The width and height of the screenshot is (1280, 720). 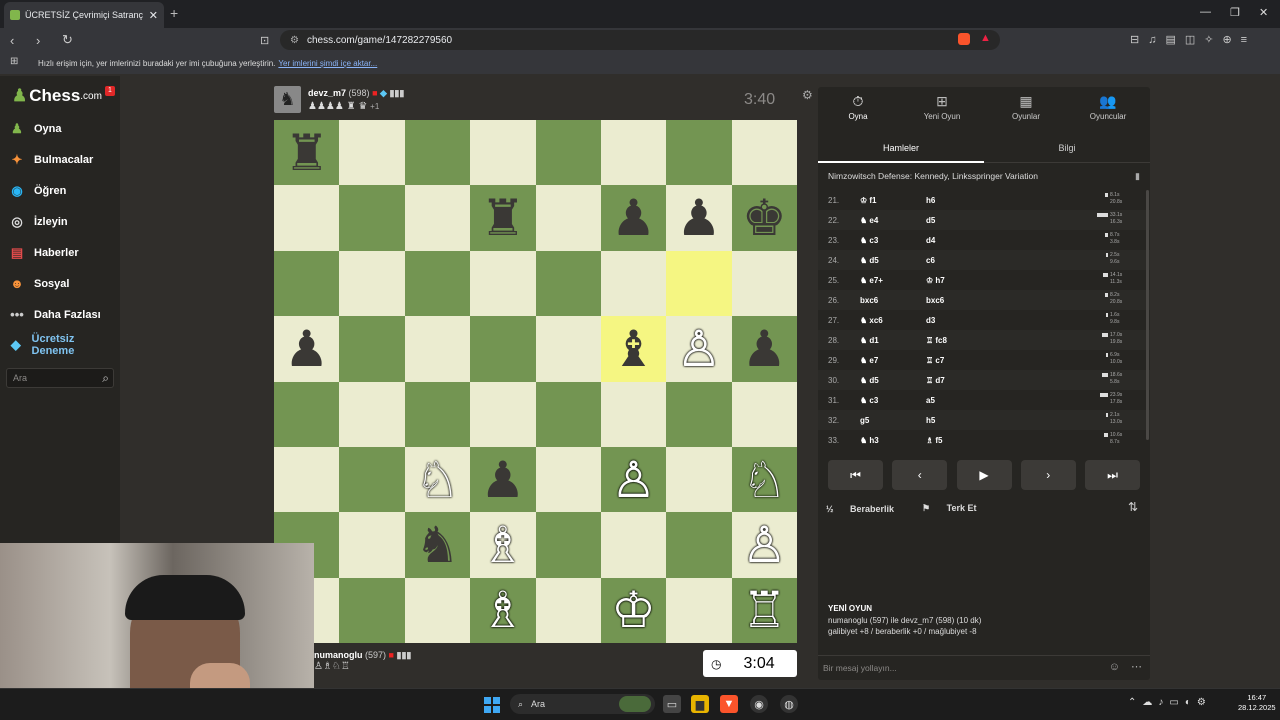 What do you see at coordinates (699, 153) in the screenshot?
I see `square-g8` at bounding box center [699, 153].